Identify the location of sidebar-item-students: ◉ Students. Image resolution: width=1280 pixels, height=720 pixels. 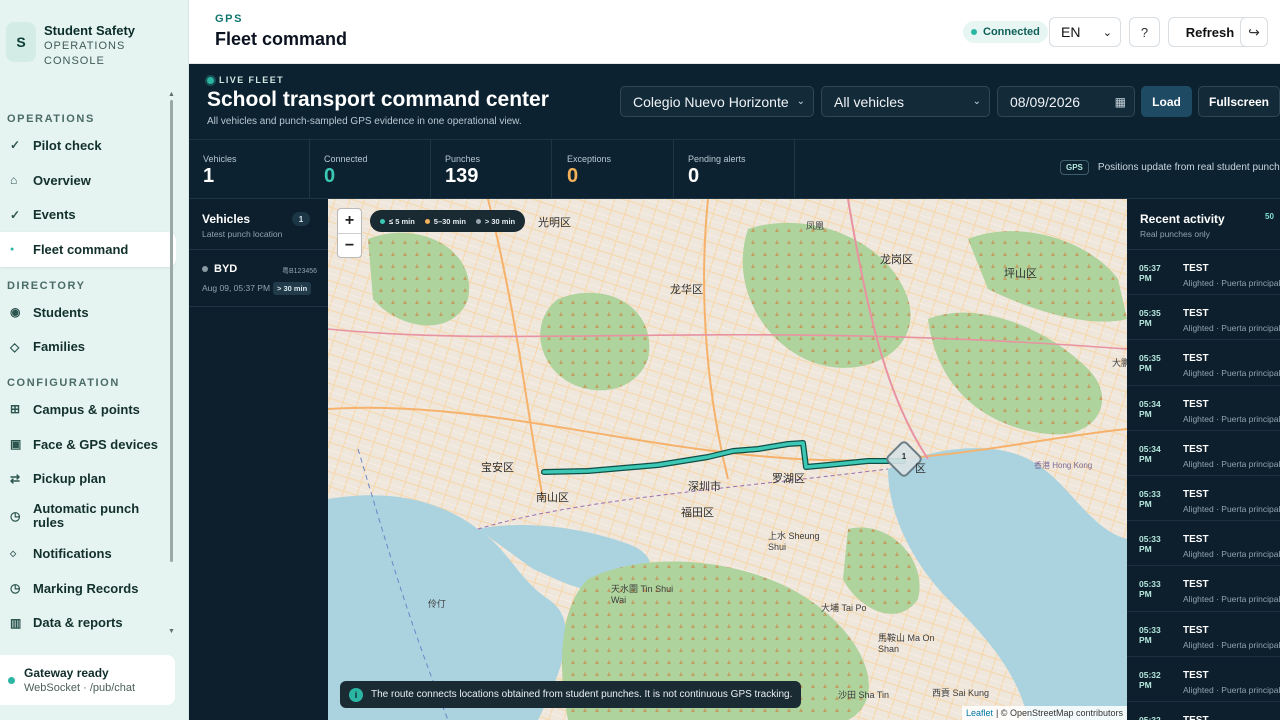
(88, 312).